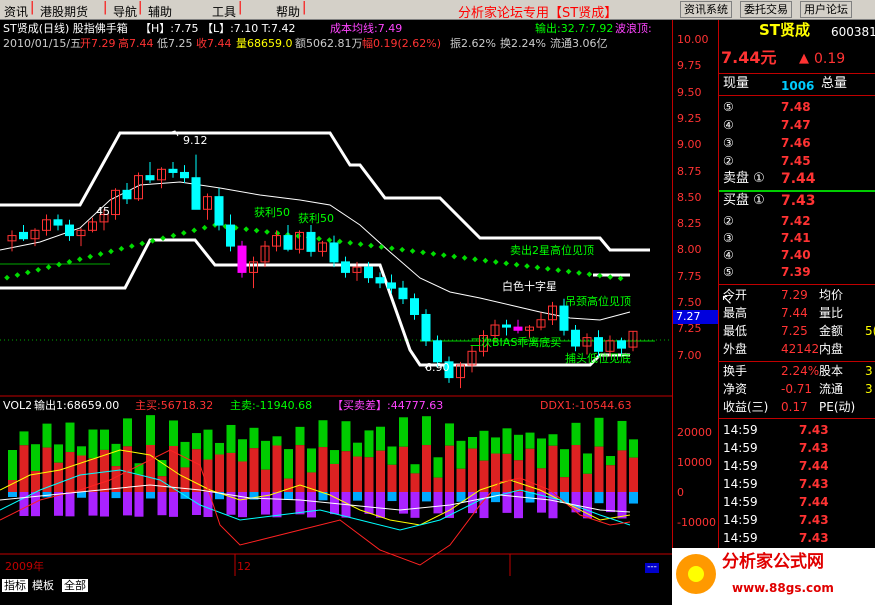 Image resolution: width=875 pixels, height=605 pixels. I want to click on tab-all: 全部, so click(75, 585).